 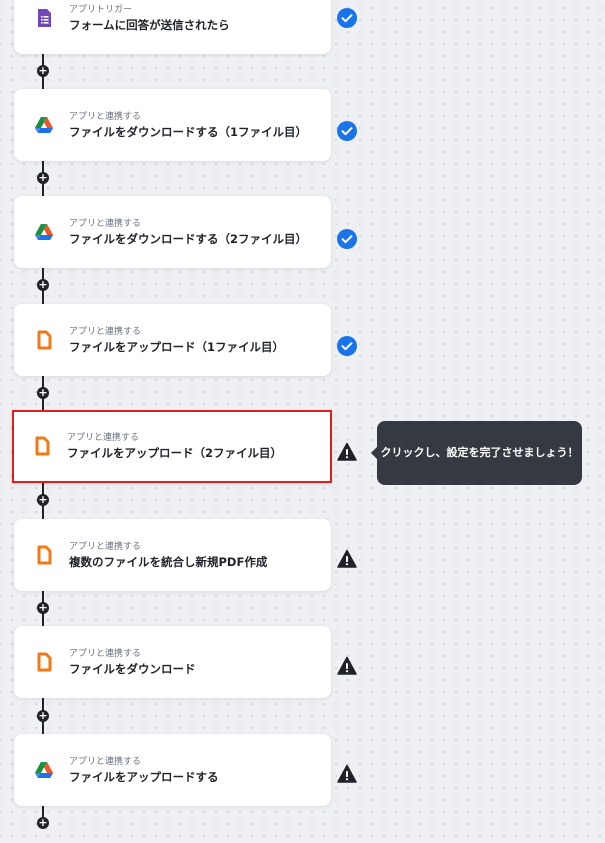 What do you see at coordinates (176, 347) in the screenshot?
I see `step-title: ファイルをアップロード（1ファイル目）` at bounding box center [176, 347].